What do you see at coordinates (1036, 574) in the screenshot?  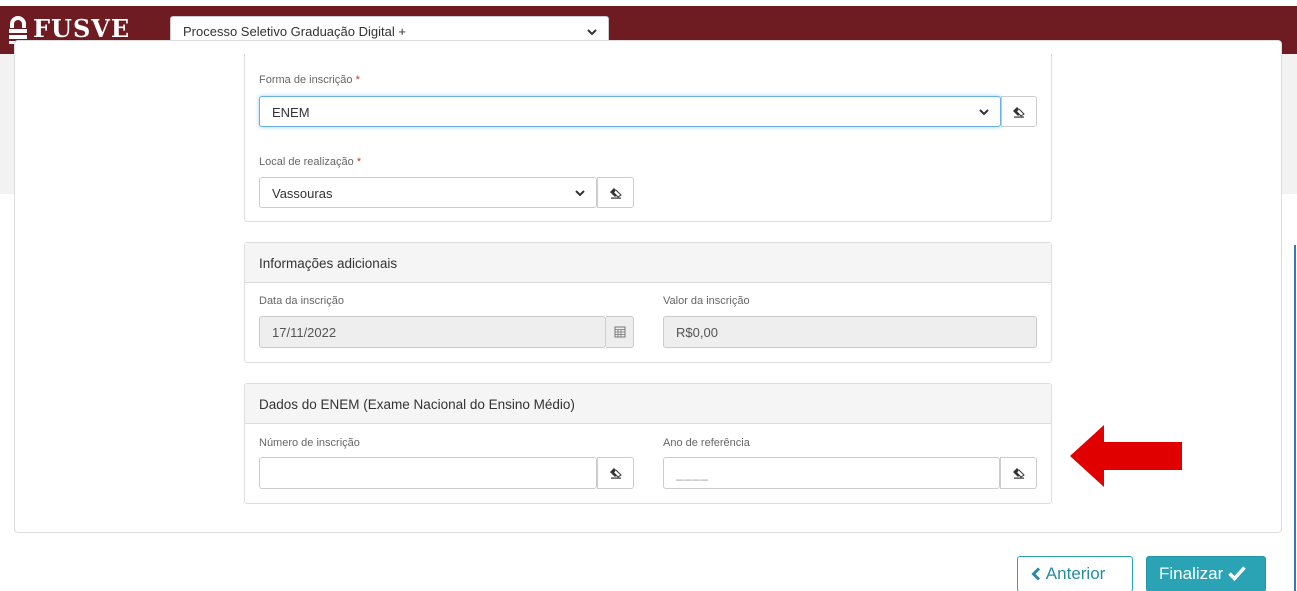 I see `chevron-left-icon` at bounding box center [1036, 574].